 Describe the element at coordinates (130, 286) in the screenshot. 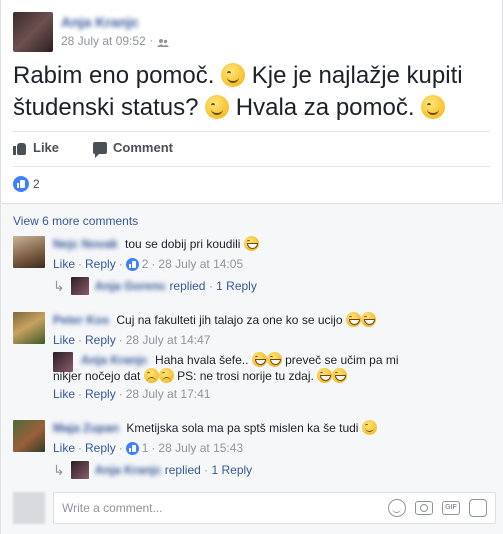

I see `replier-name: Anja Gorenc` at that location.